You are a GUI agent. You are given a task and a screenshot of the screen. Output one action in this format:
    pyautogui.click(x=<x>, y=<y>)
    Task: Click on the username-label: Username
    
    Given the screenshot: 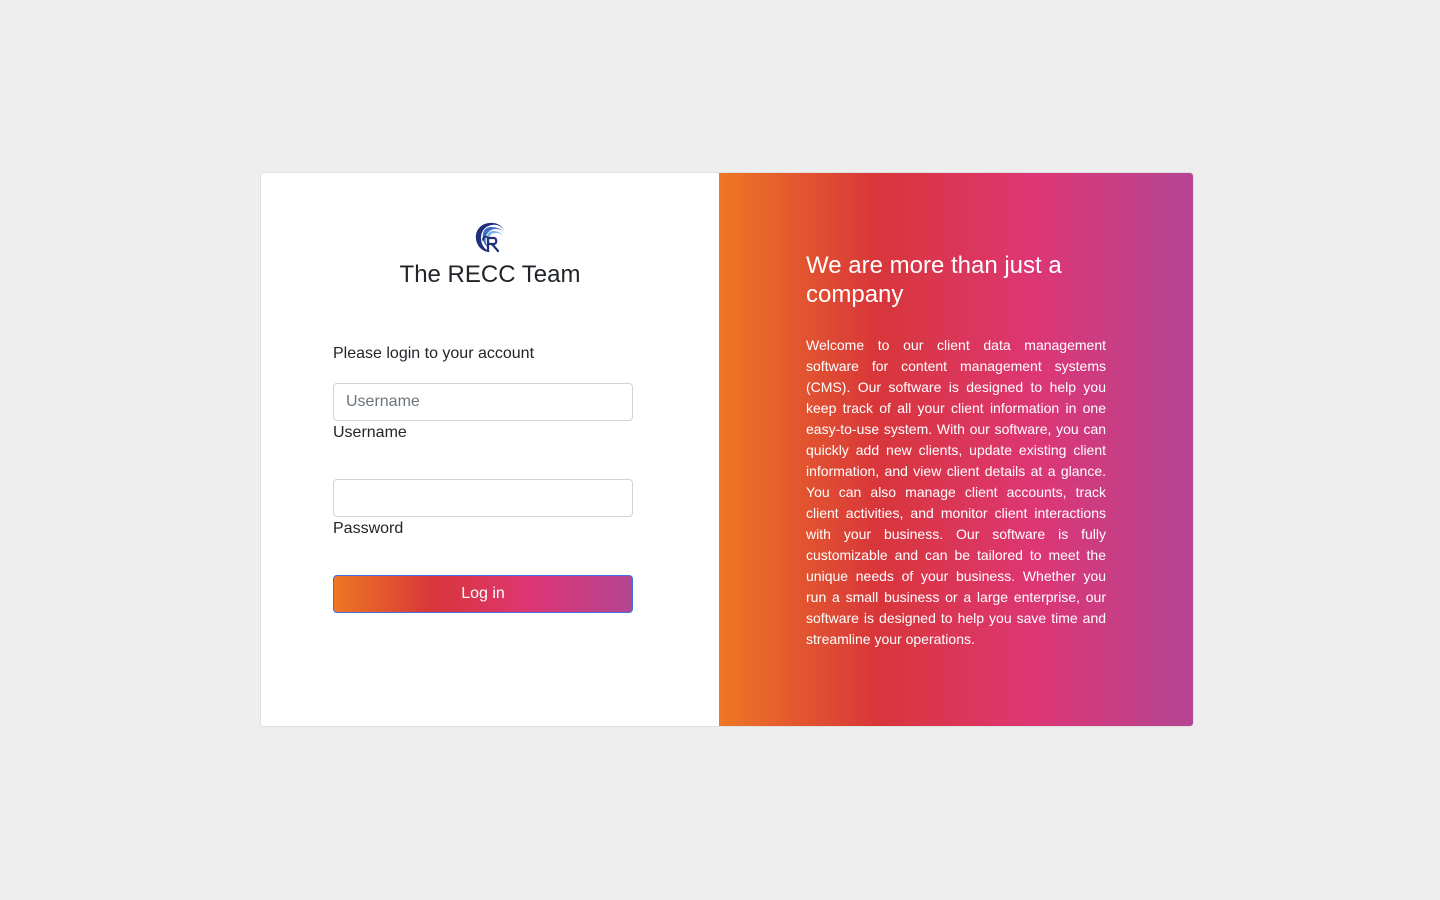 What is the action you would take?
    pyautogui.click(x=370, y=432)
    